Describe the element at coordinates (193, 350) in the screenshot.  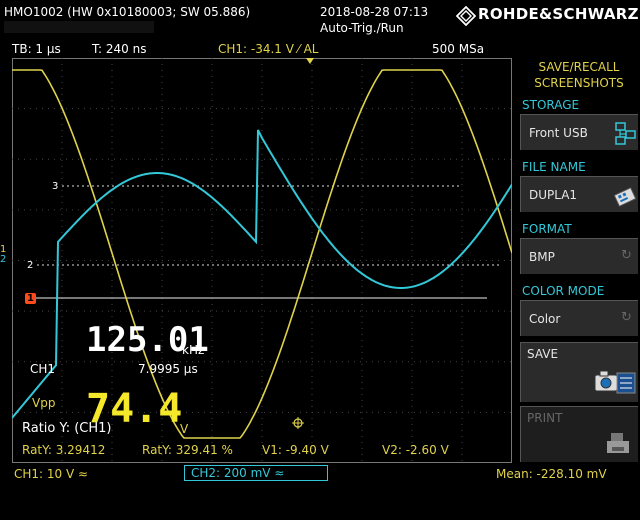
I see `frequency-unit: kHz` at that location.